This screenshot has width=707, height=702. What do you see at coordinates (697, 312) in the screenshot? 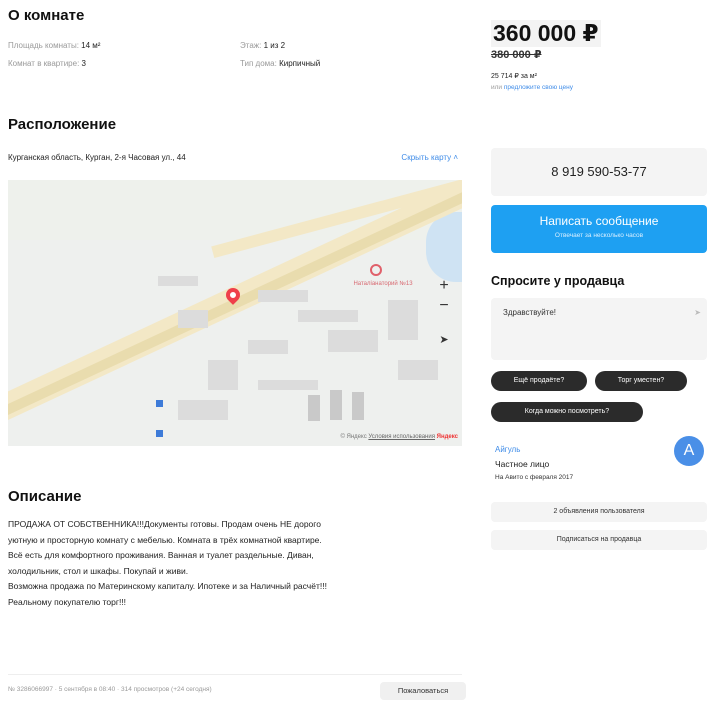
I see `send-icon: ➤` at bounding box center [697, 312].